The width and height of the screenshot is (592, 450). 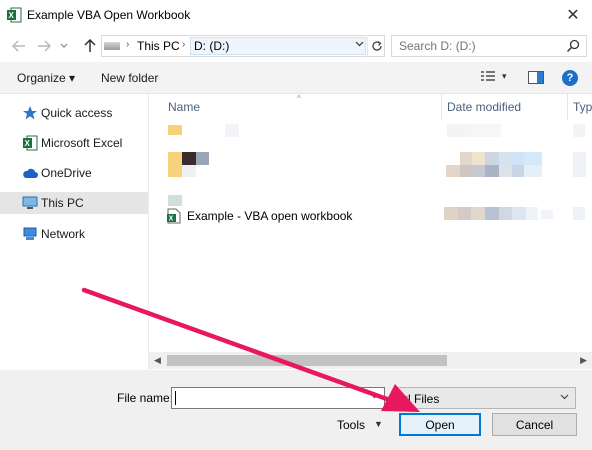 I want to click on search-input, so click(x=477, y=46).